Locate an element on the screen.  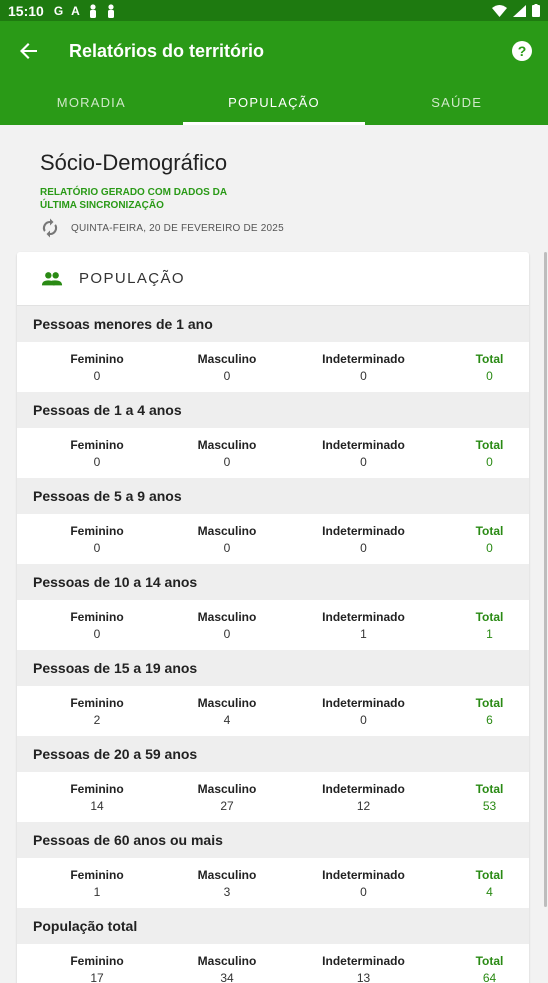
tab-populacao: POPULAÇÃO is located at coordinates (274, 103).